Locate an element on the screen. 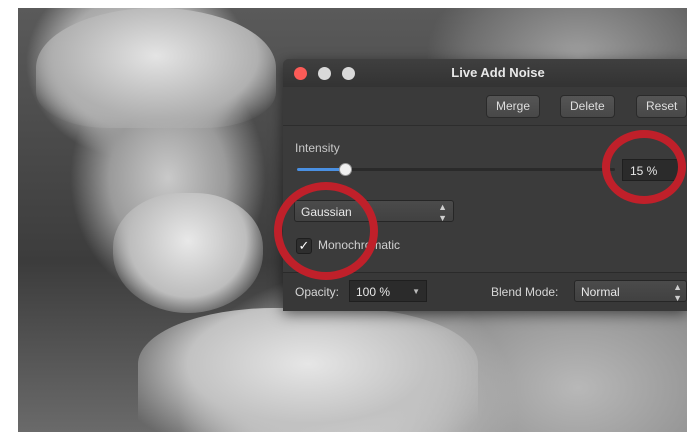 This screenshot has width=687, height=432. panel-bottom-bar: Opacity: 100 % ▼ Blend Mode: Normal ▲ ▼ is located at coordinates (485, 291).